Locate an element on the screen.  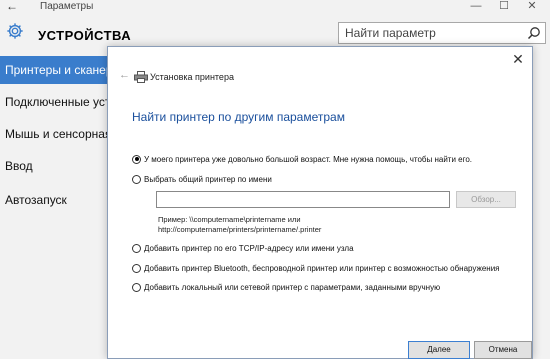
dialog-title: Установка принтера is located at coordinates (192, 77).